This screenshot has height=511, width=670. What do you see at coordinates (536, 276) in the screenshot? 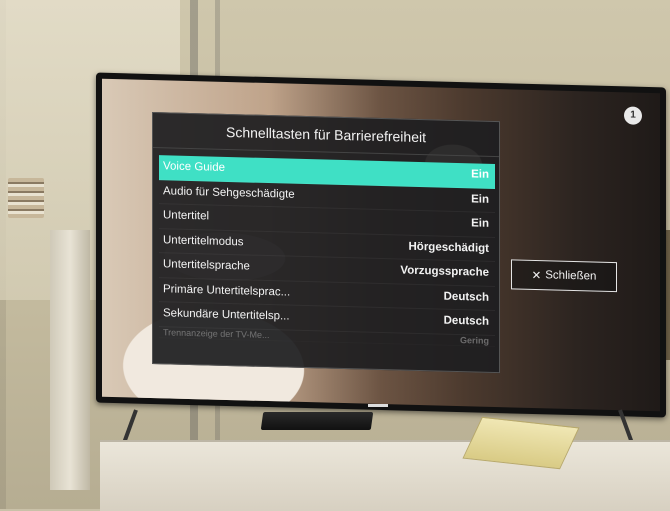
I see `close-icon: ✕` at bounding box center [536, 276].